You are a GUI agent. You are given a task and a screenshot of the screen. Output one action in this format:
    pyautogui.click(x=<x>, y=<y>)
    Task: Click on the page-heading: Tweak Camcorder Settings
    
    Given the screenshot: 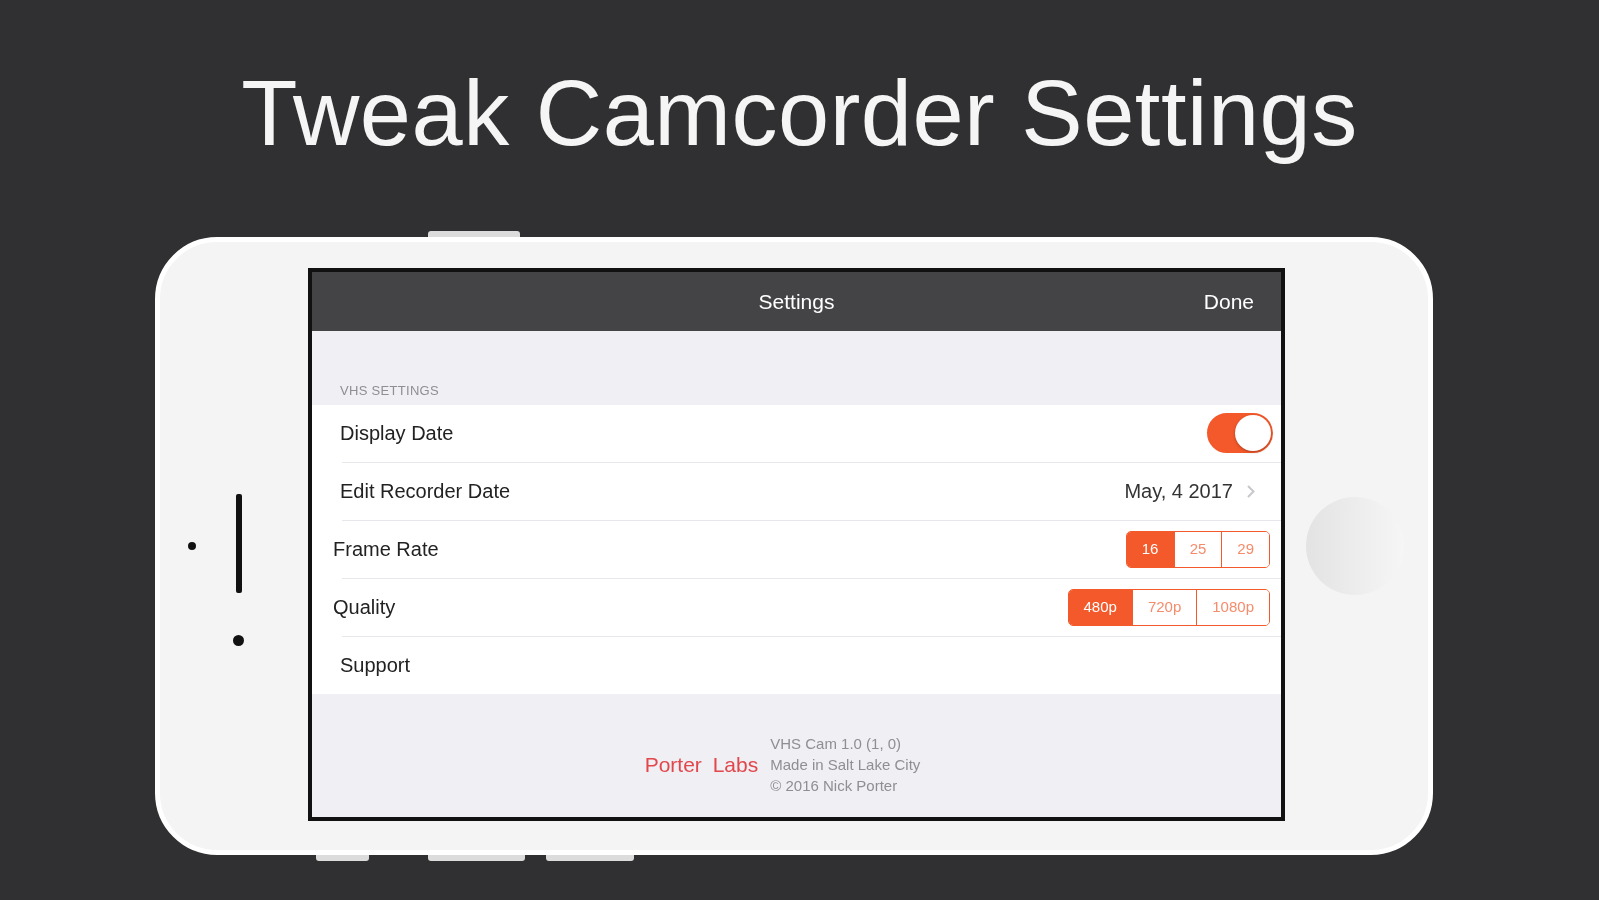 What is the action you would take?
    pyautogui.click(x=799, y=113)
    